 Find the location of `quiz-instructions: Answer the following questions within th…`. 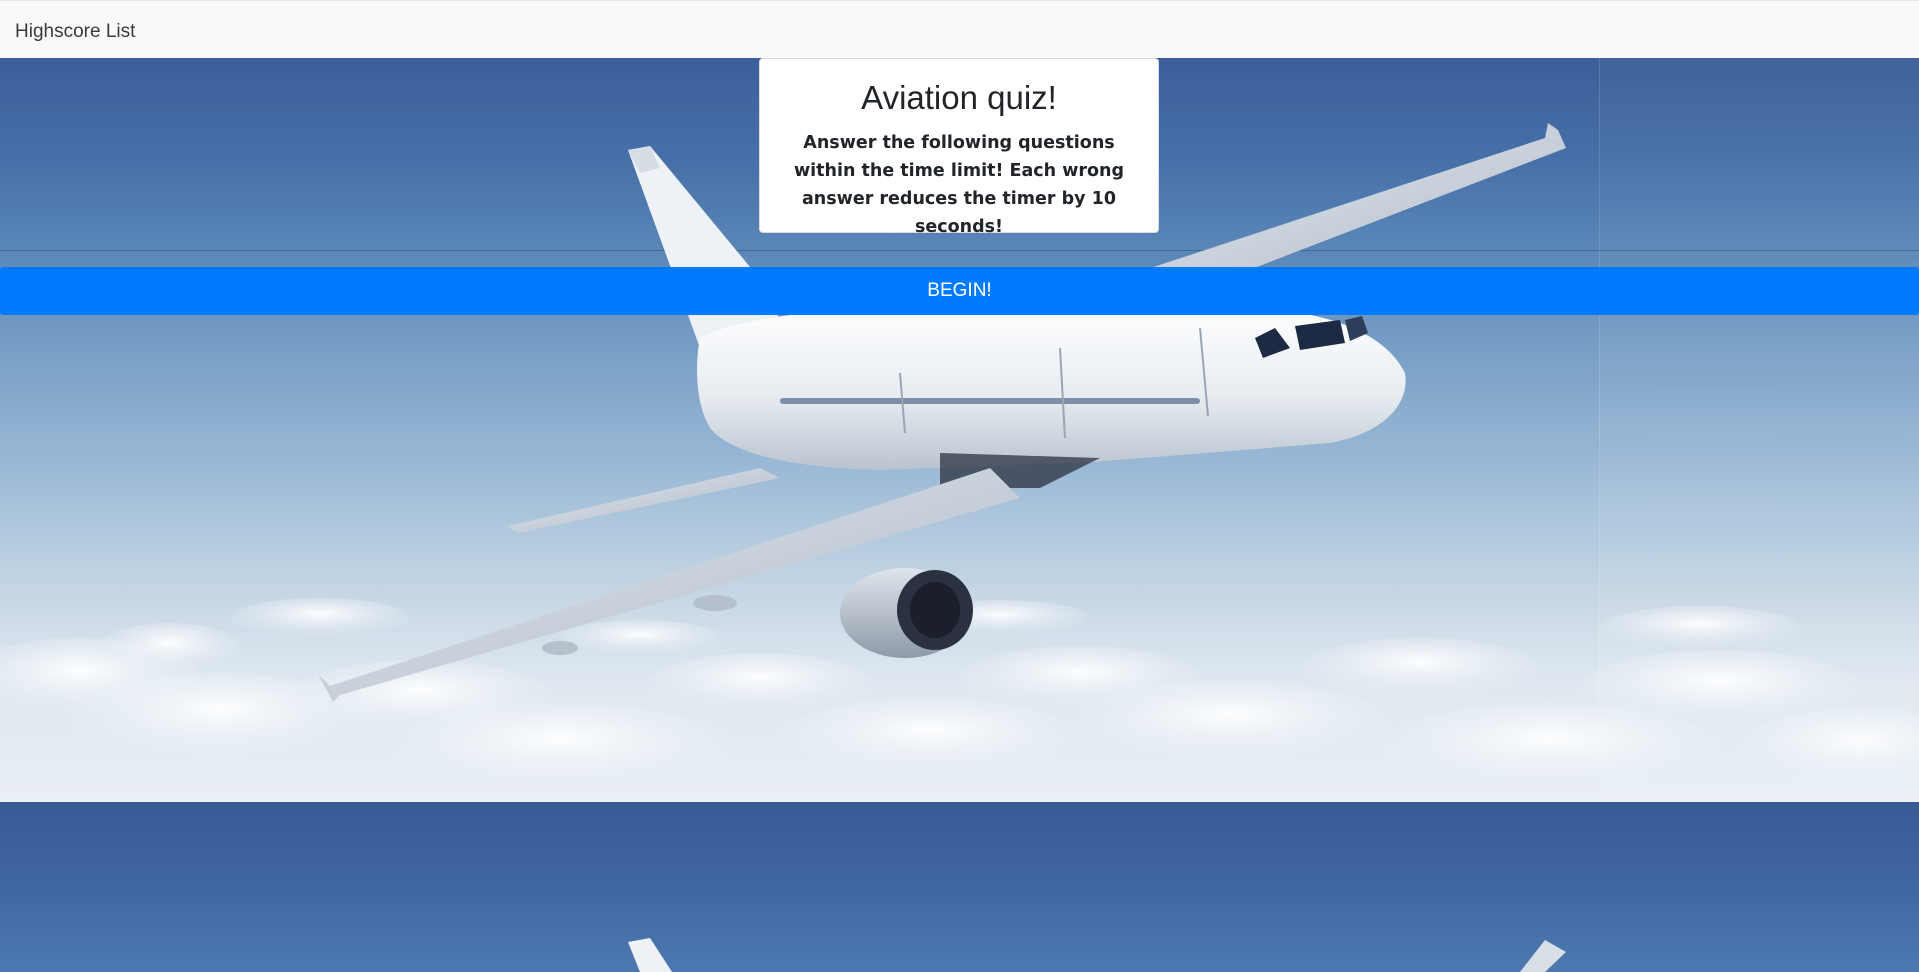

quiz-instructions: Answer the following questions within th… is located at coordinates (959, 185).